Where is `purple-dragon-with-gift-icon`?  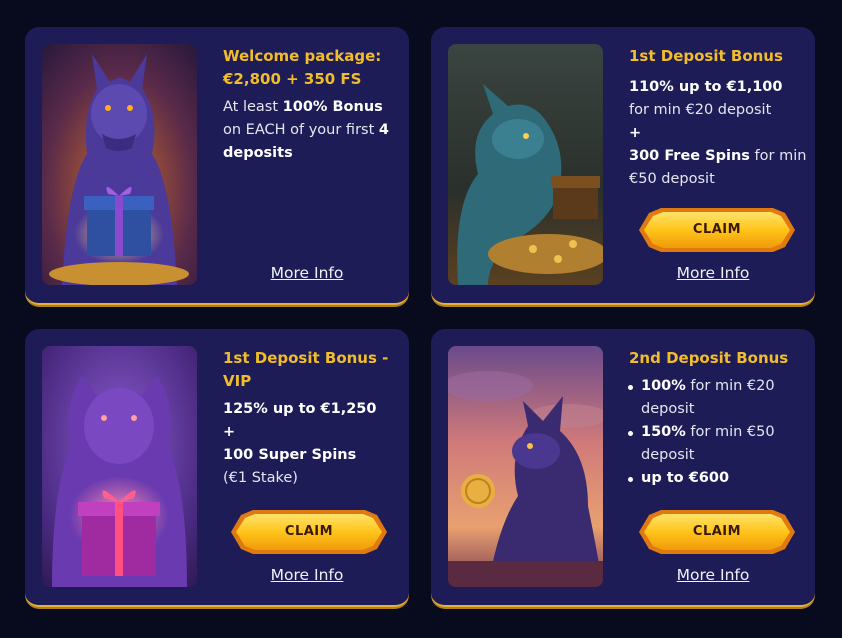
purple-dragon-with-gift-icon is located at coordinates (119, 466).